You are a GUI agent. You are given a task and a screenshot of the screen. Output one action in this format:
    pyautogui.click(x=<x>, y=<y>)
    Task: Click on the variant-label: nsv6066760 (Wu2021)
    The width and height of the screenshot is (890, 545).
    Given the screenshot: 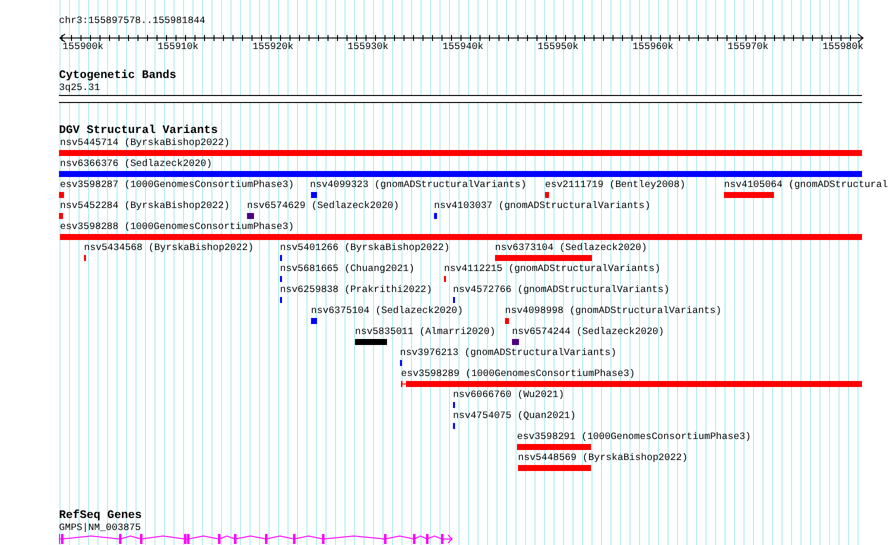 What is the action you would take?
    pyautogui.click(x=508, y=395)
    